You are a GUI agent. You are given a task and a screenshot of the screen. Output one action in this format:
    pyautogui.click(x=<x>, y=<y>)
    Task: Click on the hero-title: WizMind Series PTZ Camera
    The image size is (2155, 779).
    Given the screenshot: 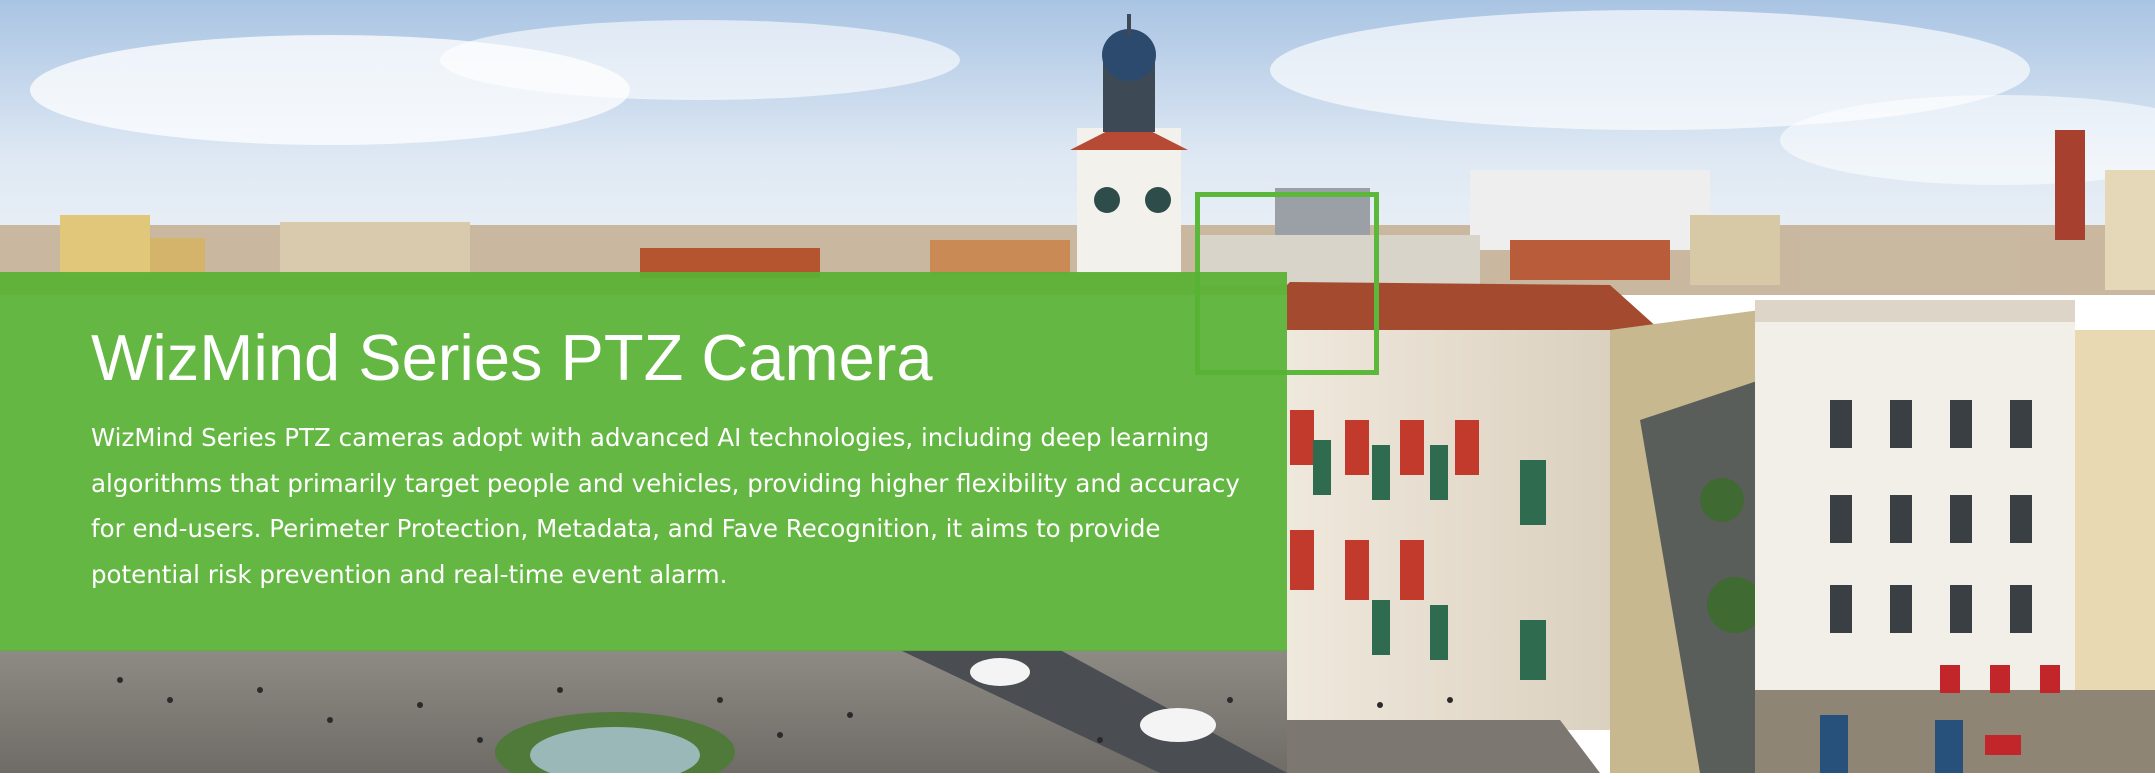 What is the action you would take?
    pyautogui.click(x=512, y=357)
    